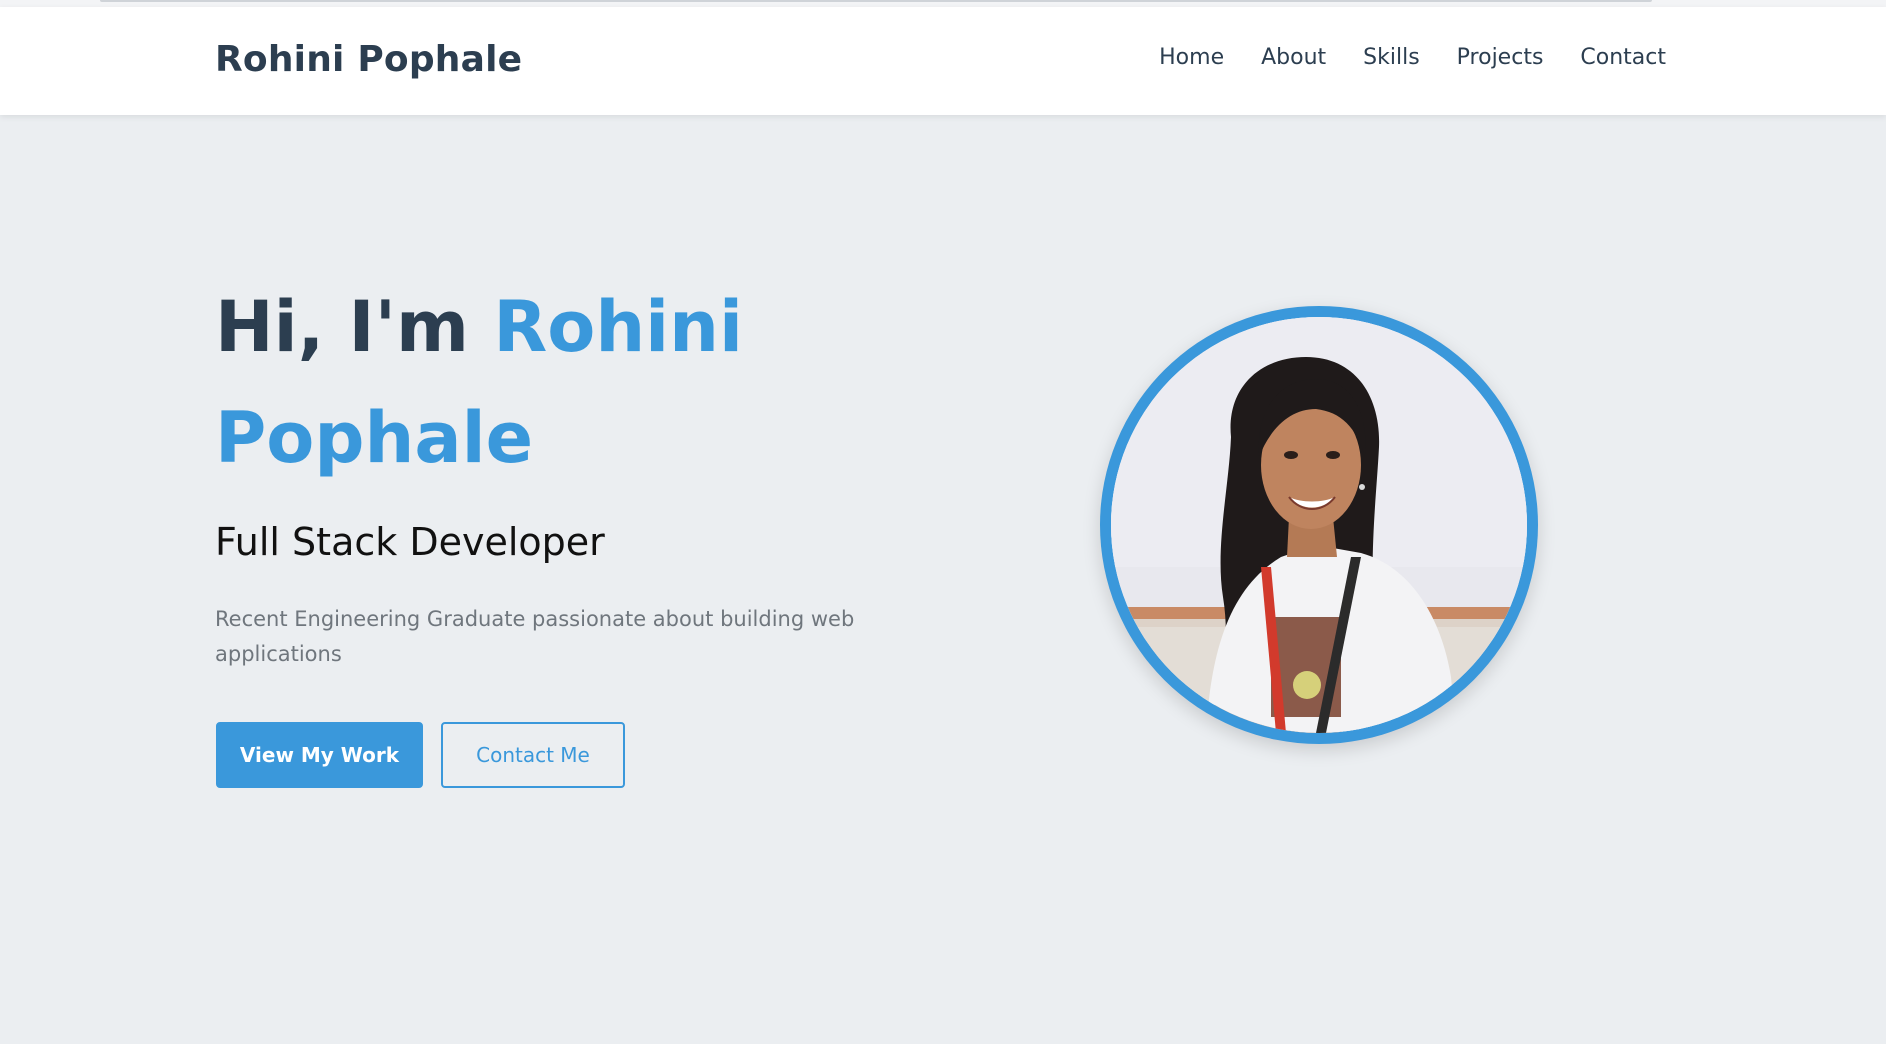 The image size is (1886, 1044). What do you see at coordinates (1500, 57) in the screenshot?
I see `nav-link-projects: Projects` at bounding box center [1500, 57].